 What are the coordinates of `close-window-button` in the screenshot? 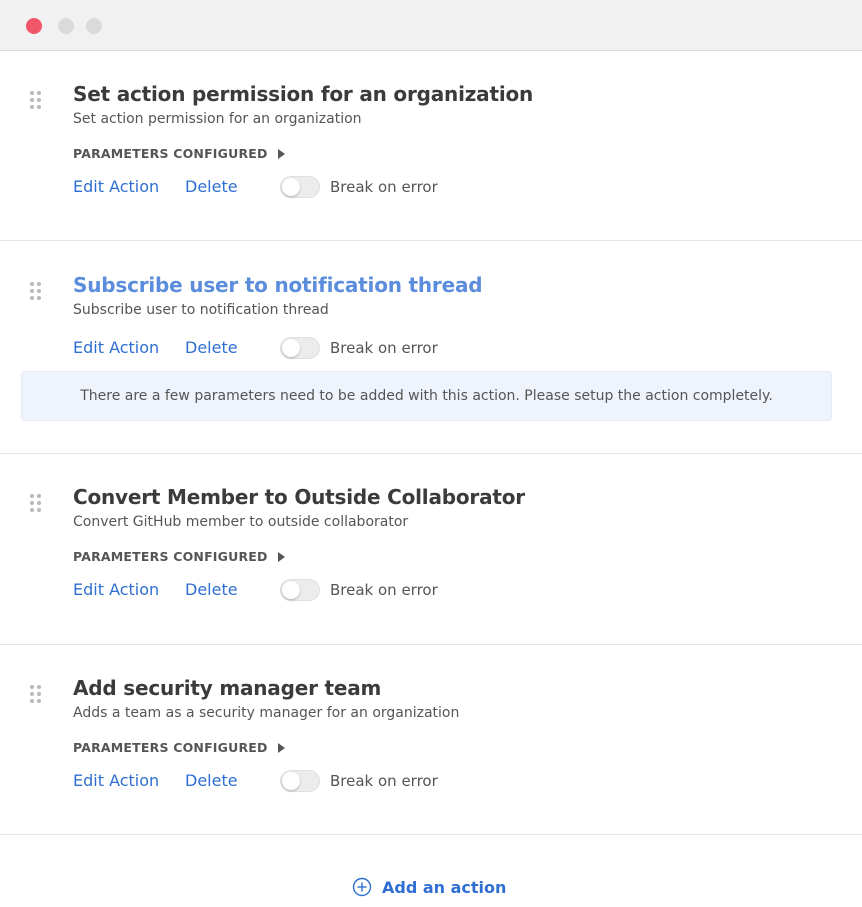 It's located at (34, 26).